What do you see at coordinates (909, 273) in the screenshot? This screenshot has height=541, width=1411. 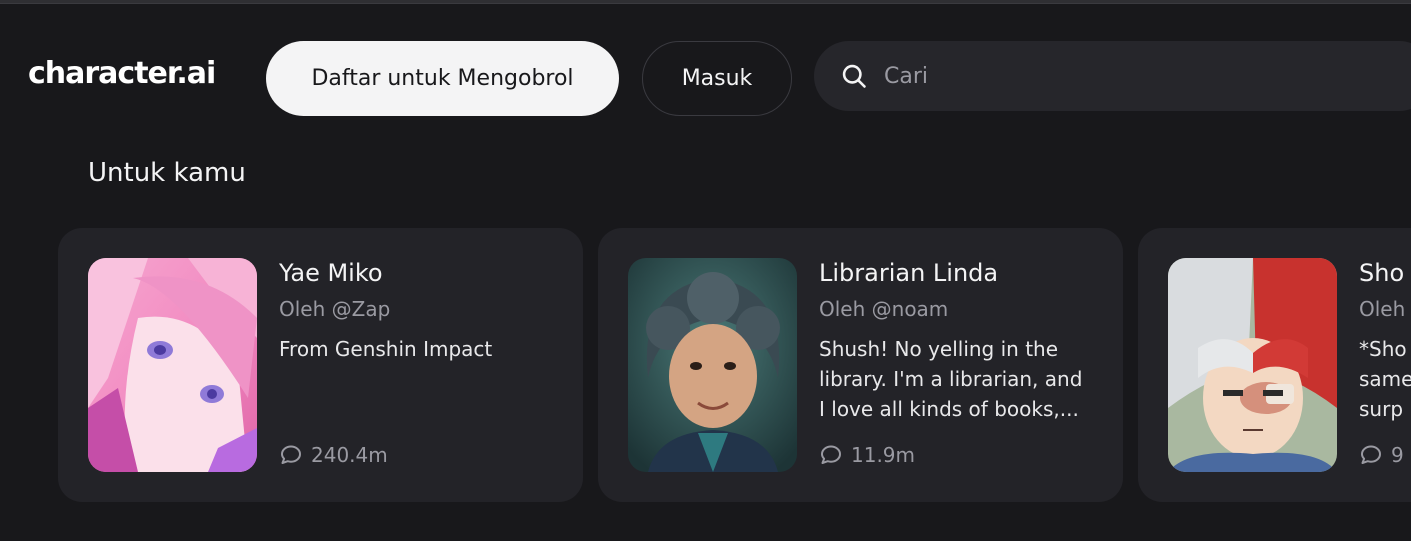 I see `character-name: Librarian Linda` at bounding box center [909, 273].